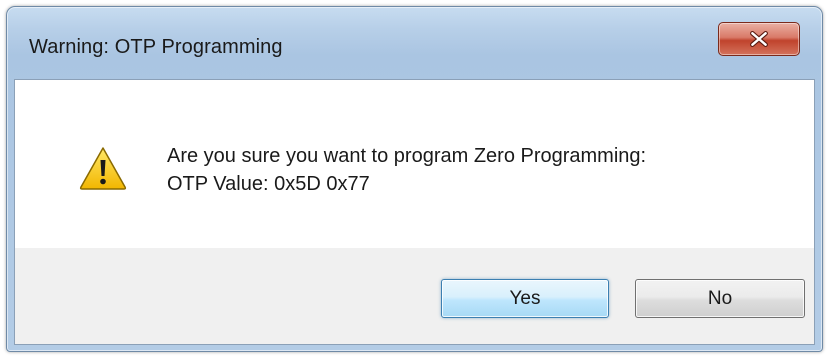 The height and width of the screenshot is (358, 831). Describe the element at coordinates (268, 184) in the screenshot. I see `message-line-2: OTP Value: 0x5D 0x77` at that location.